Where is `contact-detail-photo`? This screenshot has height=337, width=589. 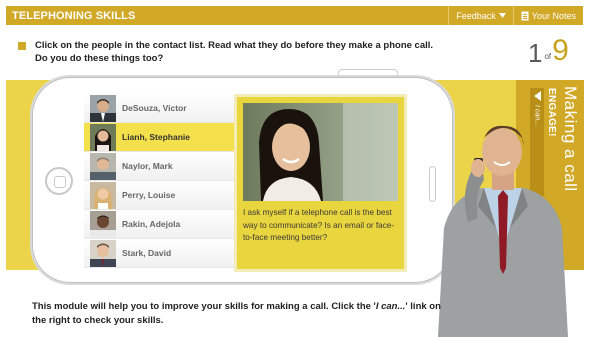 contact-detail-photo is located at coordinates (320, 152).